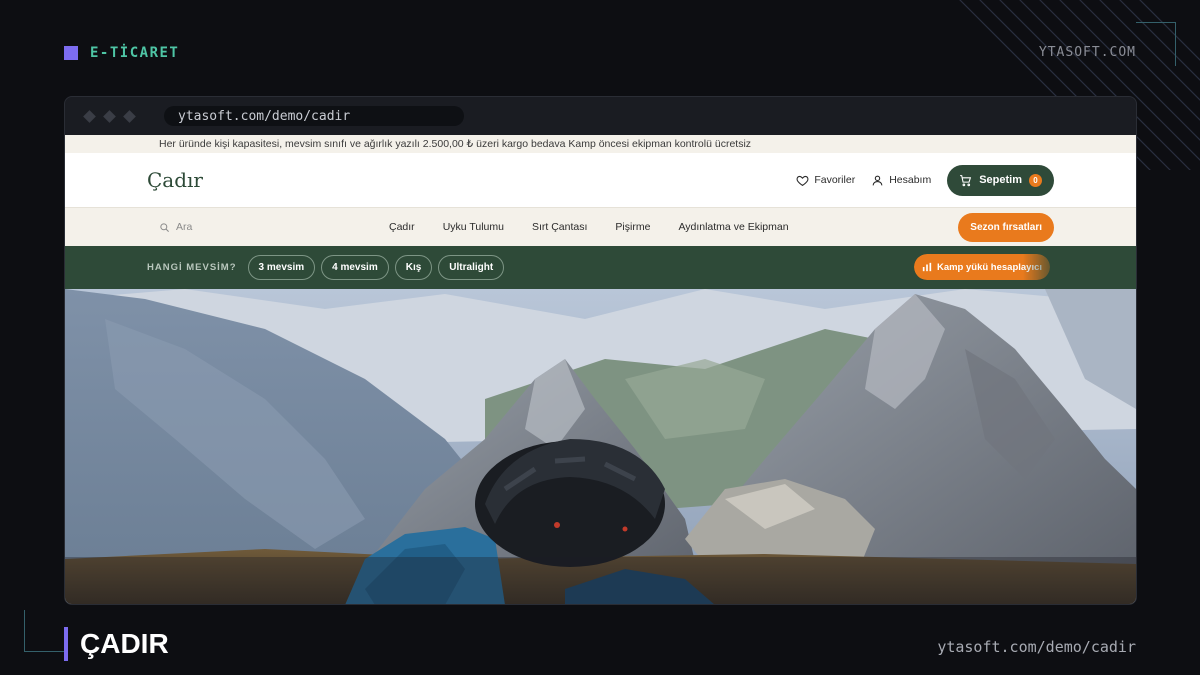  What do you see at coordinates (175, 180) in the screenshot?
I see `site-logo: Çadır` at bounding box center [175, 180].